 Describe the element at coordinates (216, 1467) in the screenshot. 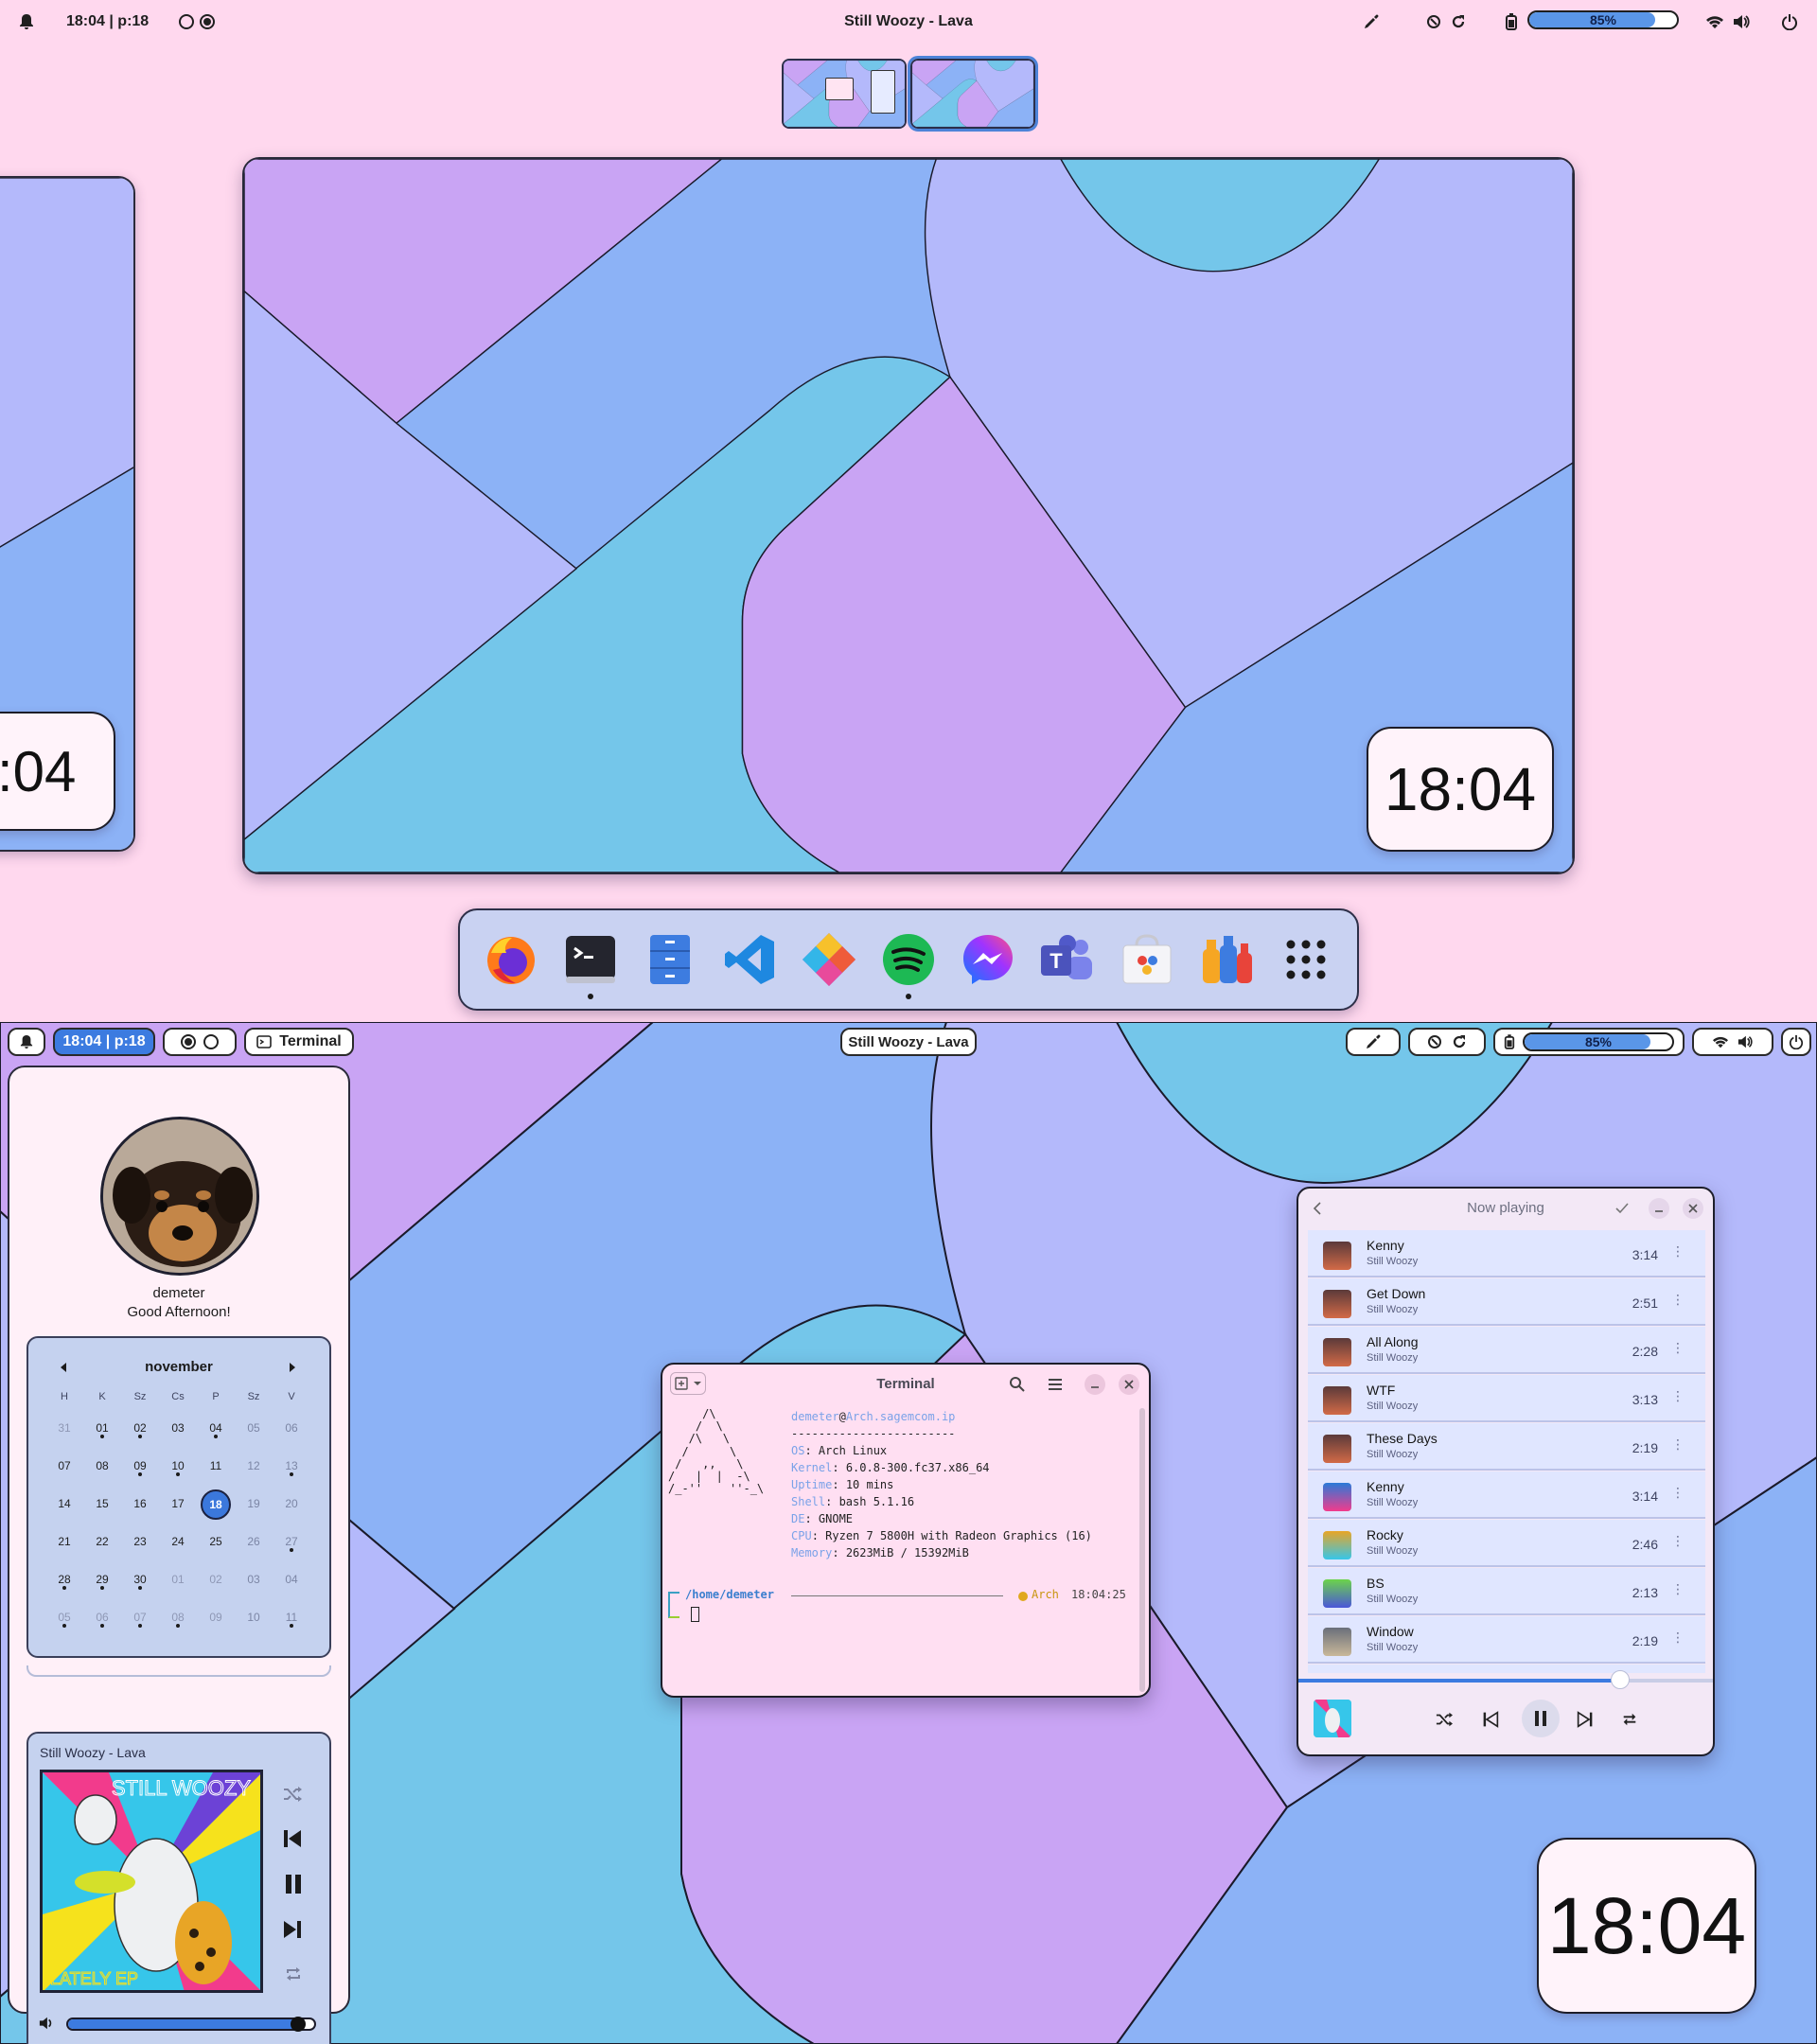

I see `calendar-day: 11` at that location.